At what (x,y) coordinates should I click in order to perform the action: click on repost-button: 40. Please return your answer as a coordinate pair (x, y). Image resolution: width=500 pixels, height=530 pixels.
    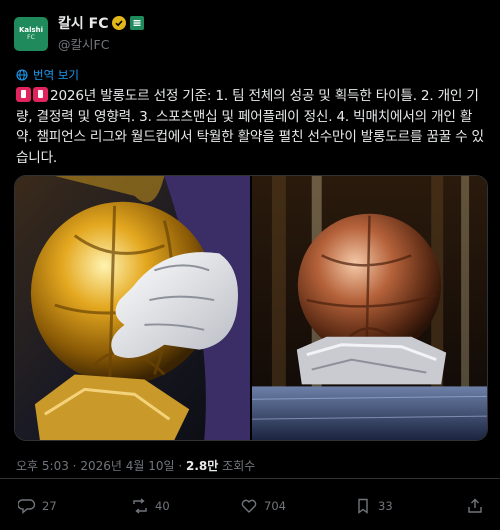
    Looking at the image, I should click on (150, 506).